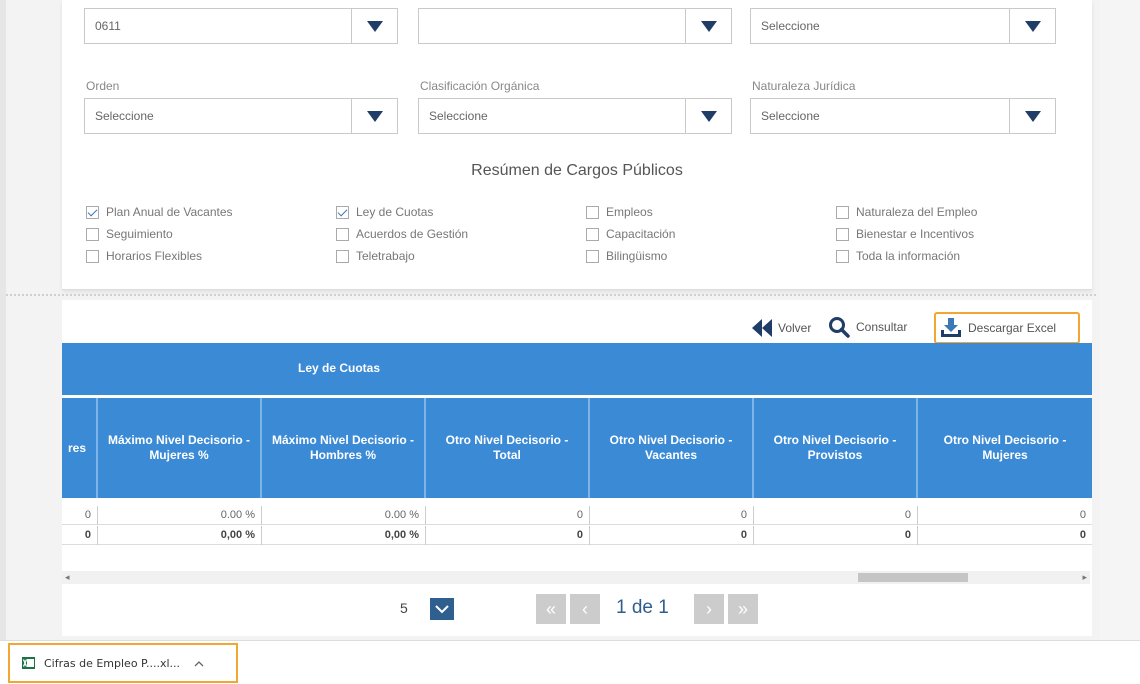  Describe the element at coordinates (576, 577) in the screenshot. I see `horizontal-scrollbar: ◂ ▸` at that location.